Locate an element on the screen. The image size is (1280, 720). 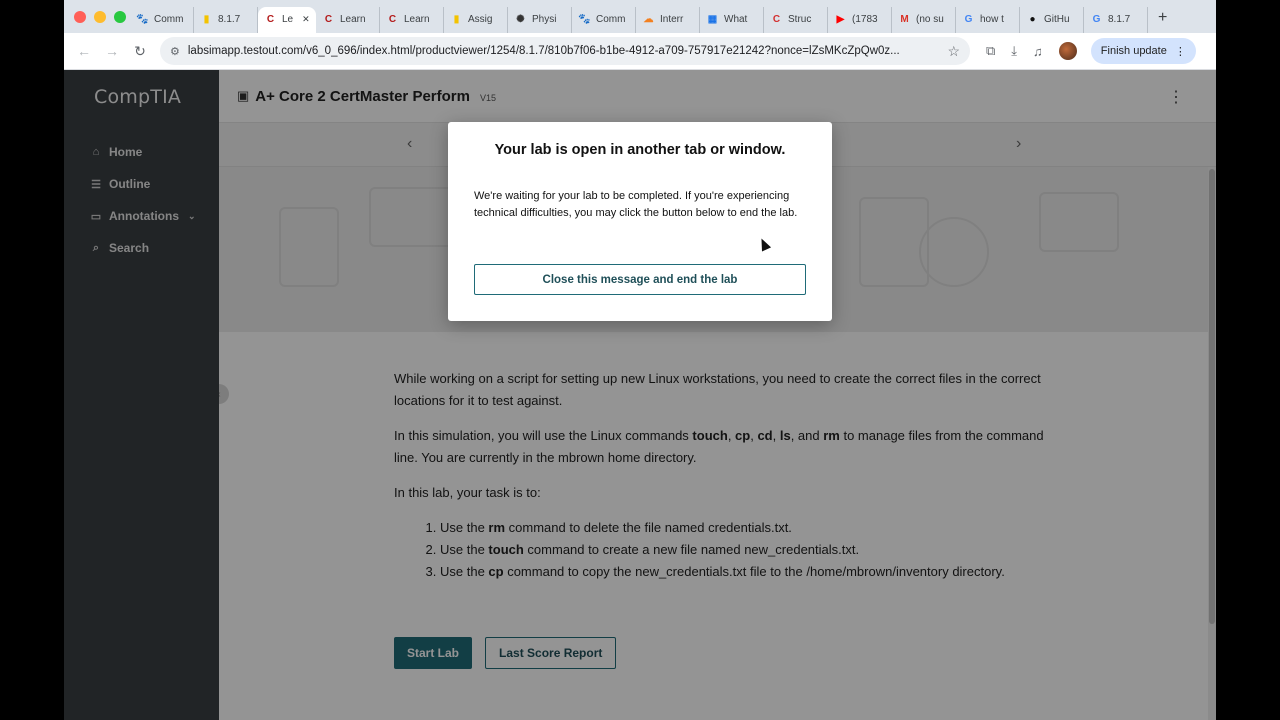
calendar-icon: ▦ is located at coordinates (712, 19).